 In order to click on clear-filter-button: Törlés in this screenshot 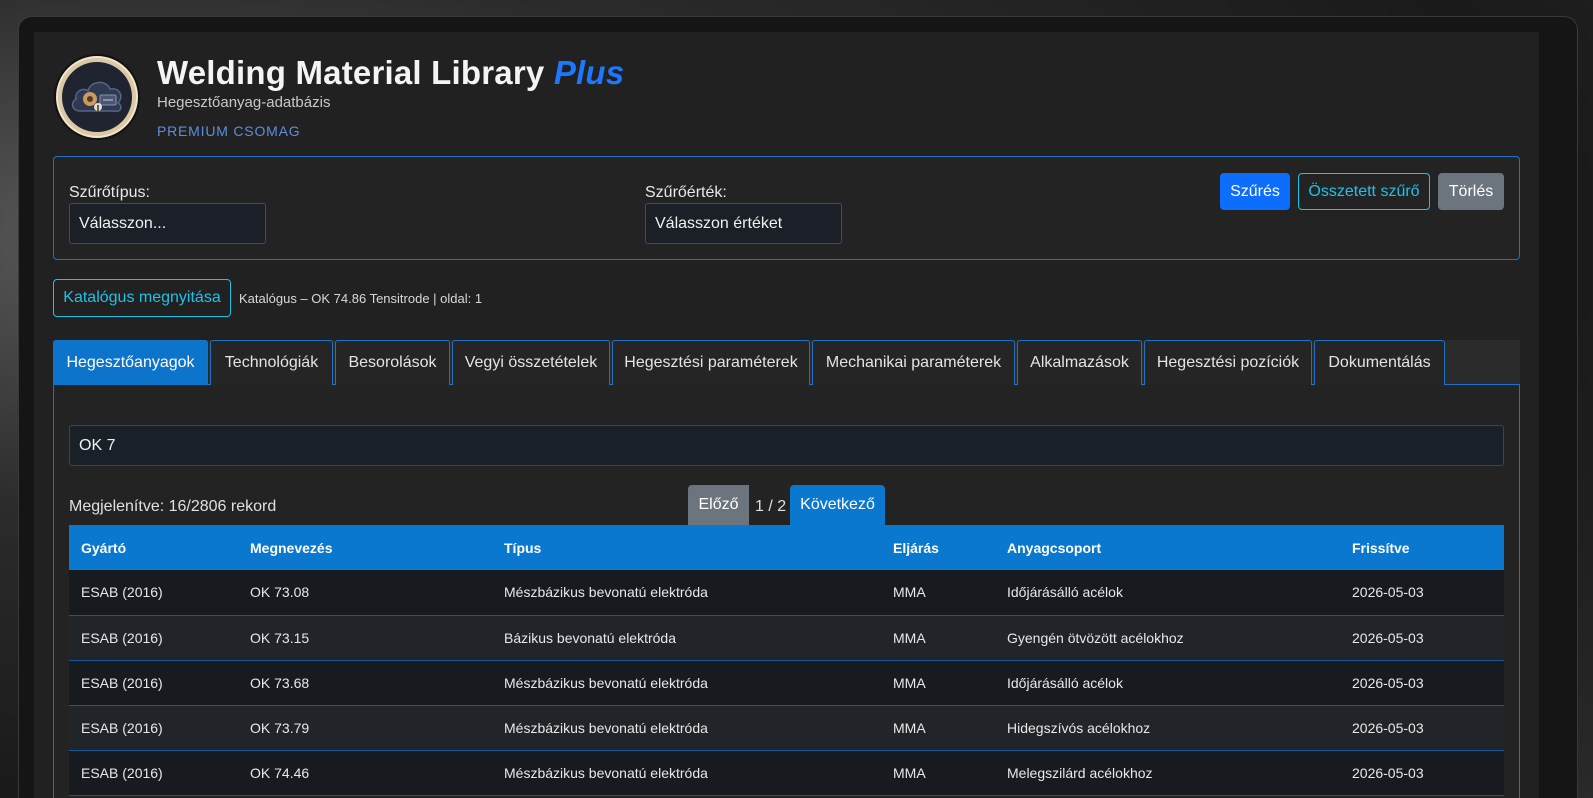, I will do `click(1471, 191)`.